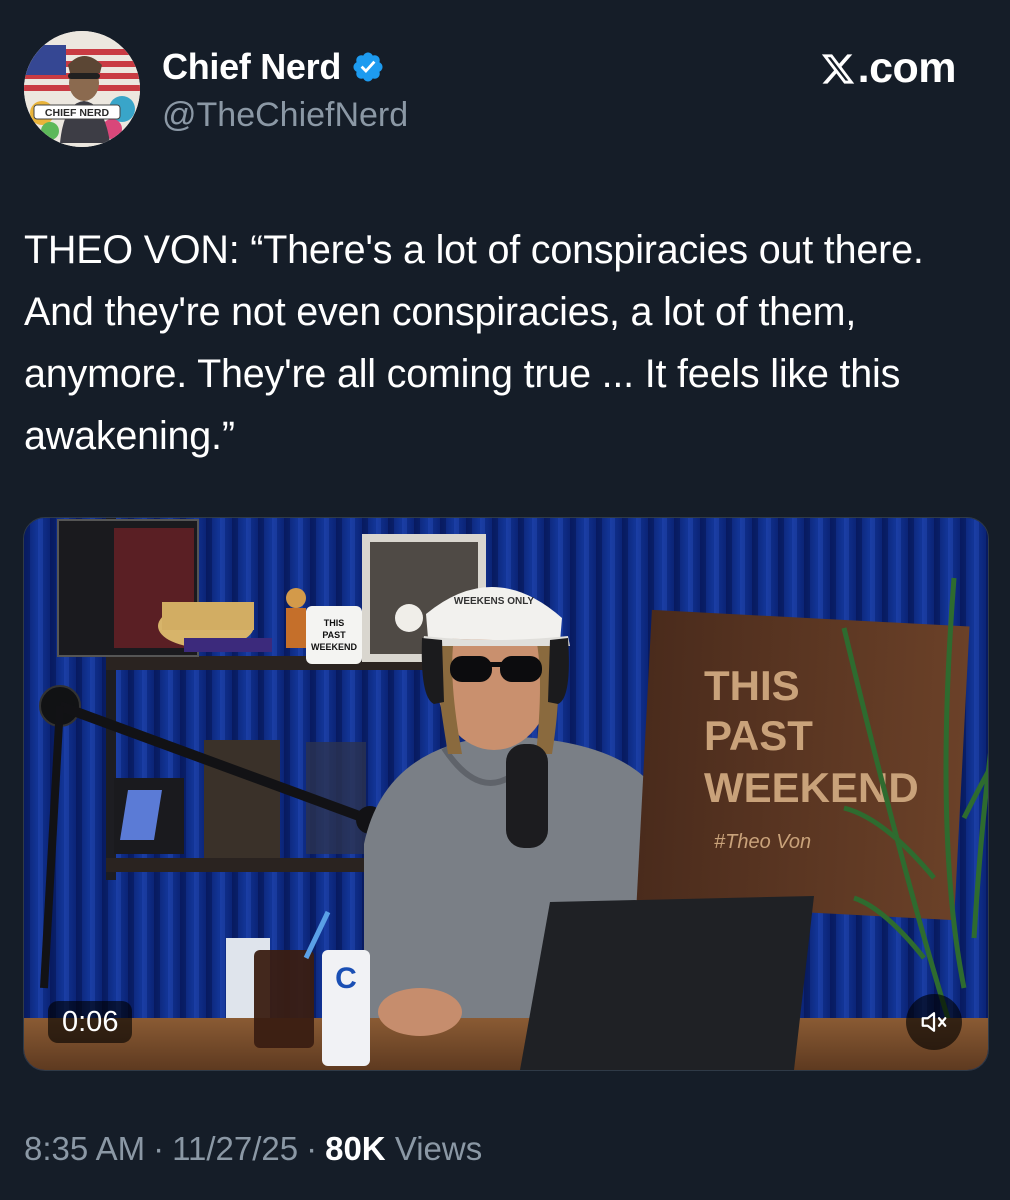 The height and width of the screenshot is (1200, 1010). What do you see at coordinates (438, 1148) in the screenshot?
I see `views-label: Views` at bounding box center [438, 1148].